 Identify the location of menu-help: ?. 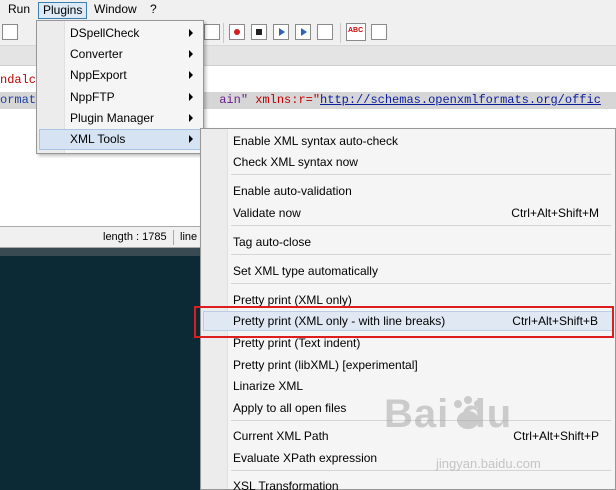
(153, 10).